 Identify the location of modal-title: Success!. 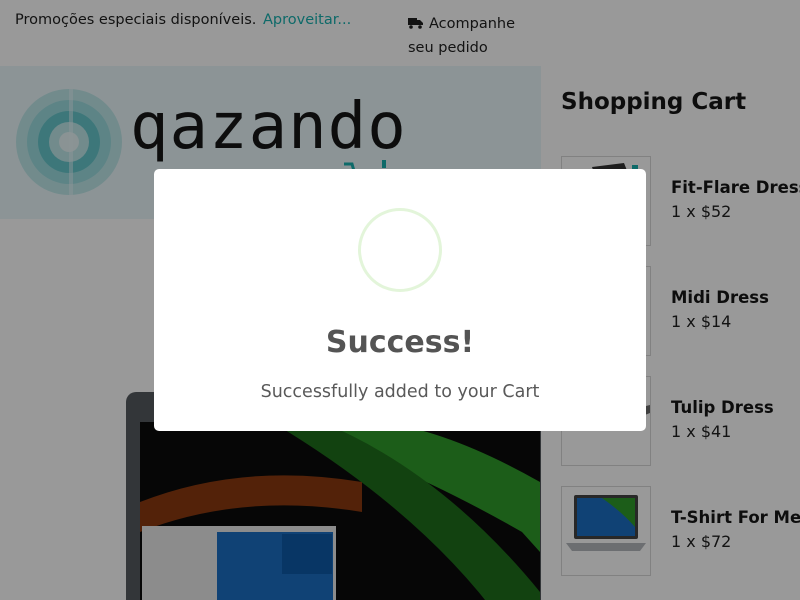
(400, 342).